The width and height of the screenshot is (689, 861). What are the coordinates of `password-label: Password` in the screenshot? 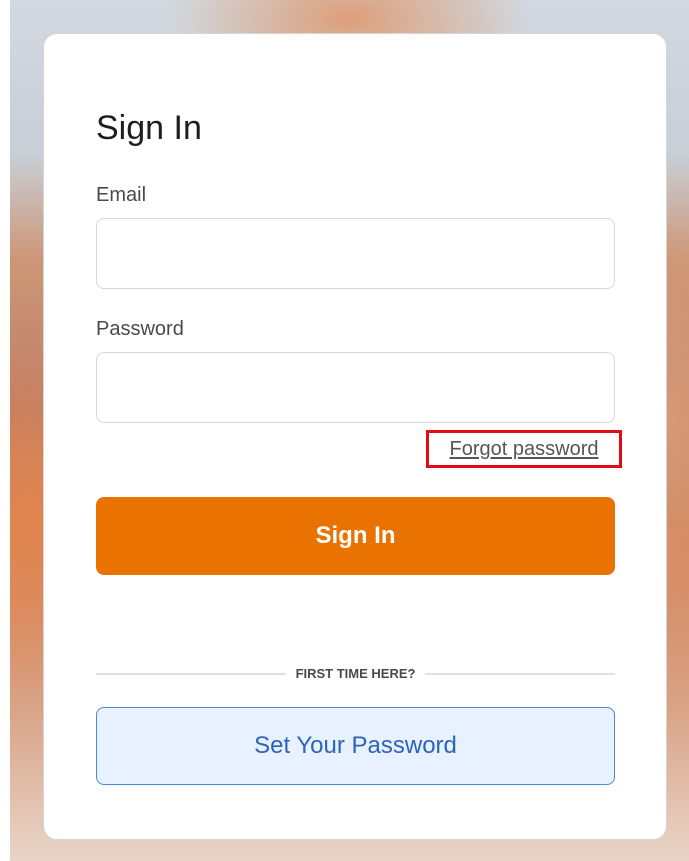 It's located at (140, 329).